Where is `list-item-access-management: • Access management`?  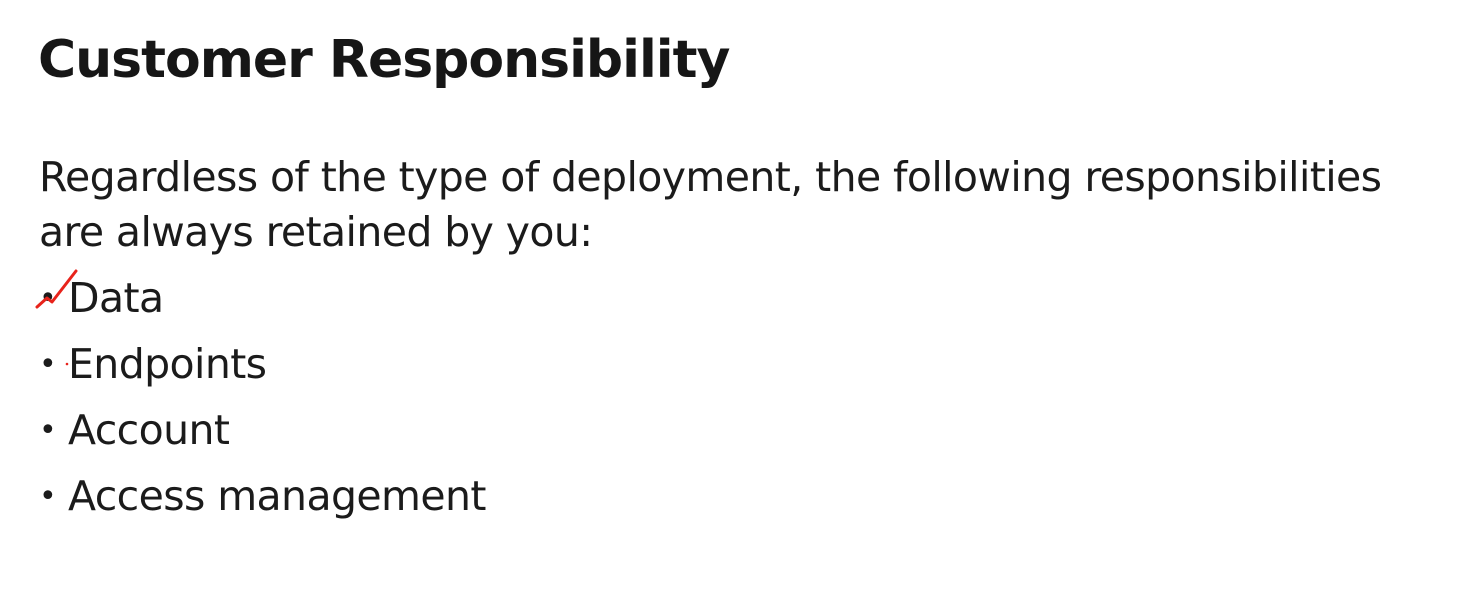
list-item-access-management: • Access management is located at coordinates (262, 499).